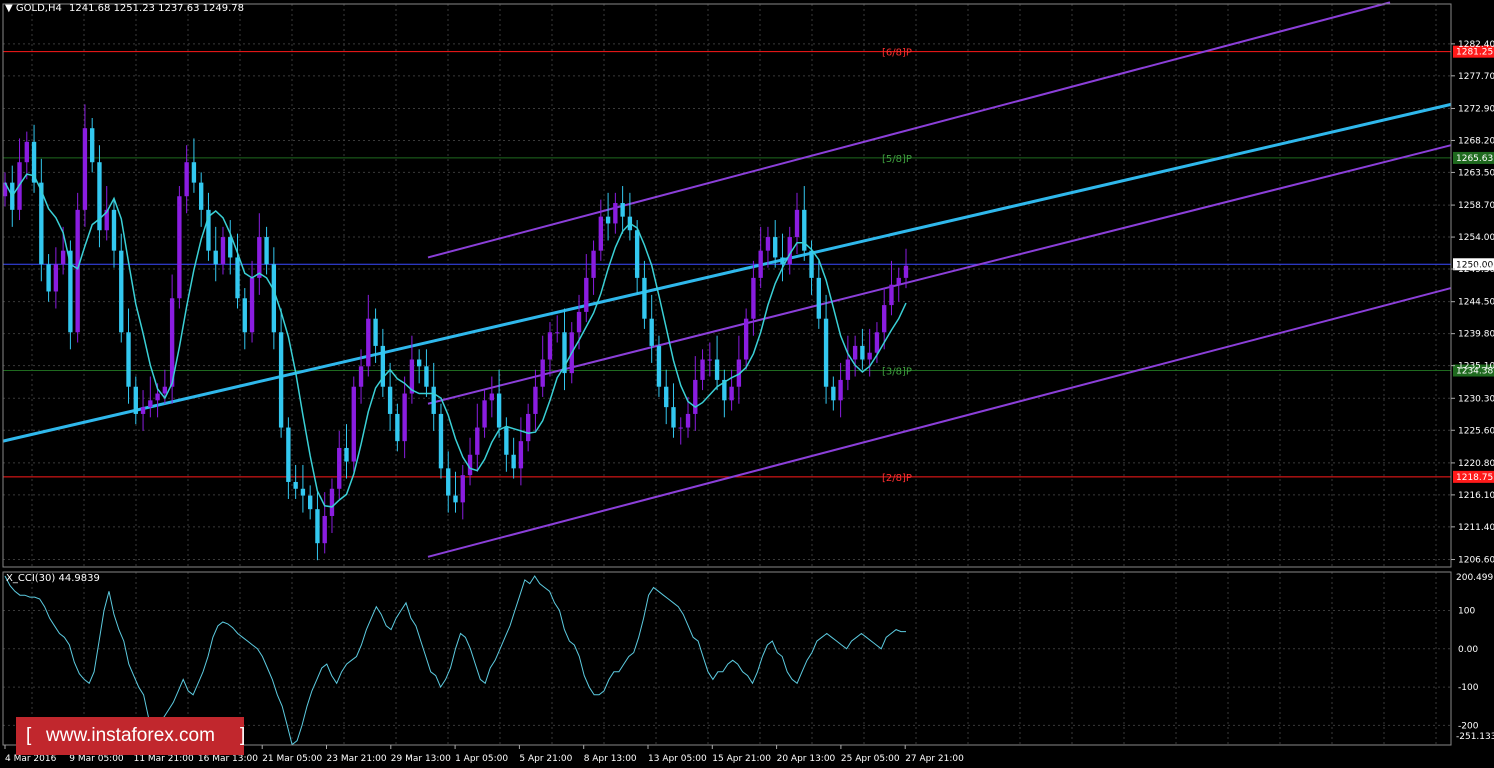 This screenshot has height=768, width=1494. Describe the element at coordinates (1476, 45) in the screenshot. I see `price-axis-label: 1282.40` at that location.